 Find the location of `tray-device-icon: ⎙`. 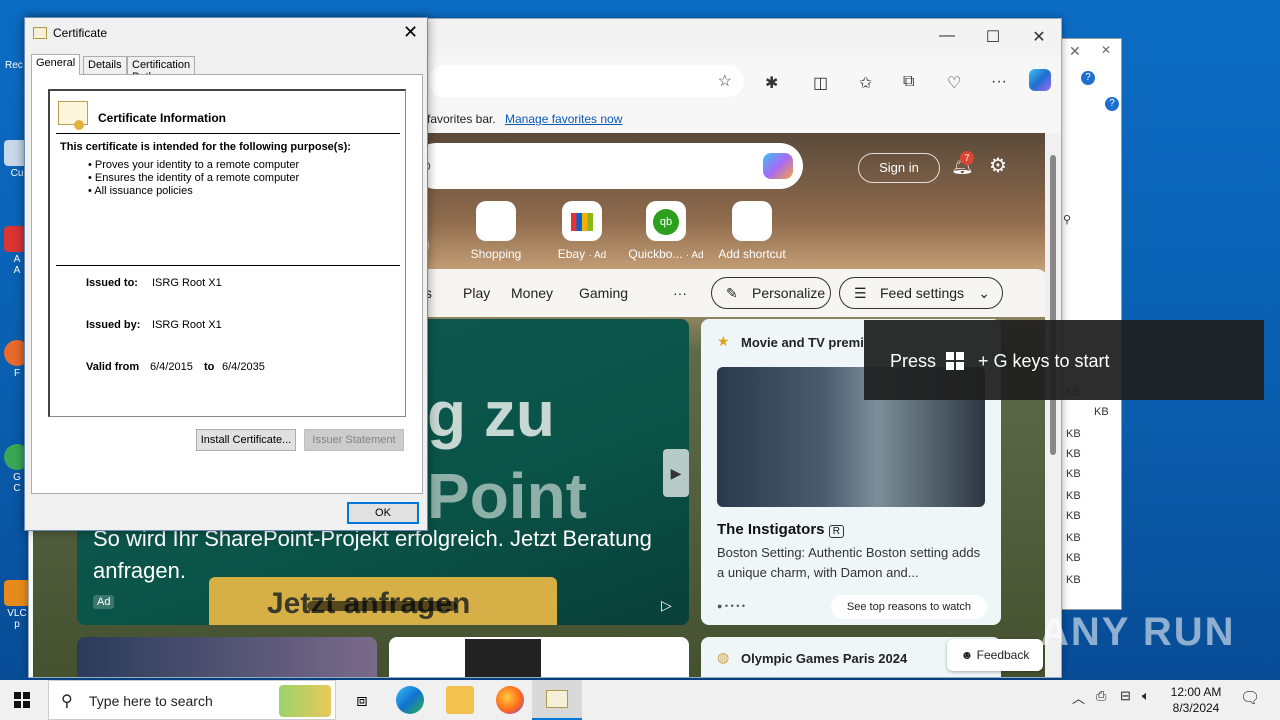

tray-device-icon: ⎙ is located at coordinates (1101, 696).